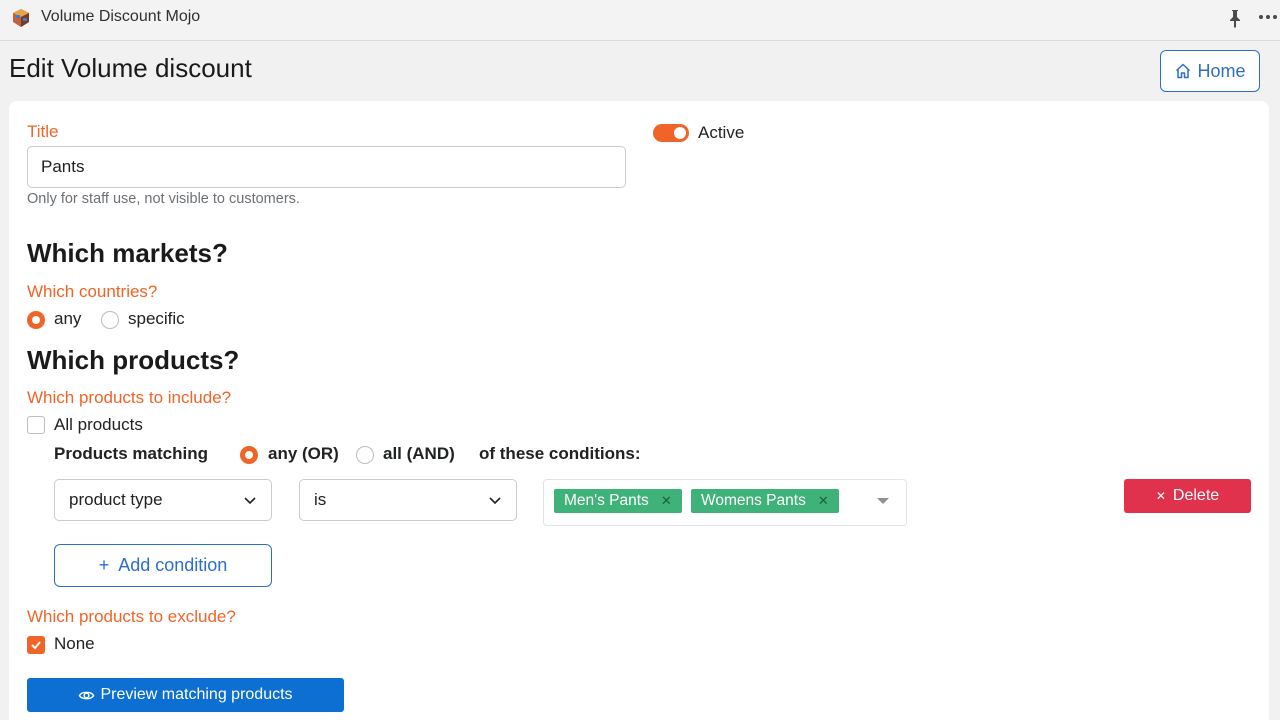  Describe the element at coordinates (129, 397) in the screenshot. I see `include-label: Which products to include?` at that location.